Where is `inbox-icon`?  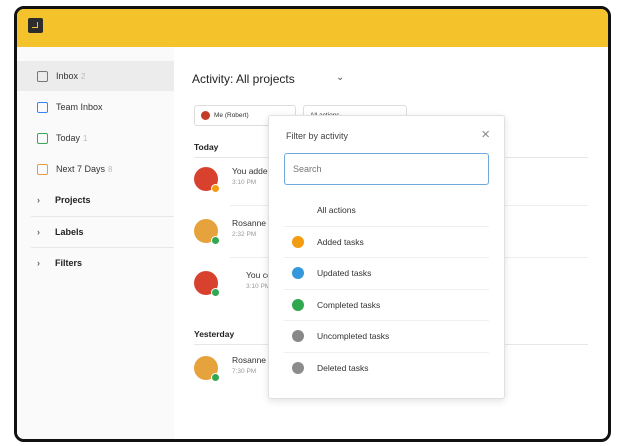
inbox-icon is located at coordinates (42, 76).